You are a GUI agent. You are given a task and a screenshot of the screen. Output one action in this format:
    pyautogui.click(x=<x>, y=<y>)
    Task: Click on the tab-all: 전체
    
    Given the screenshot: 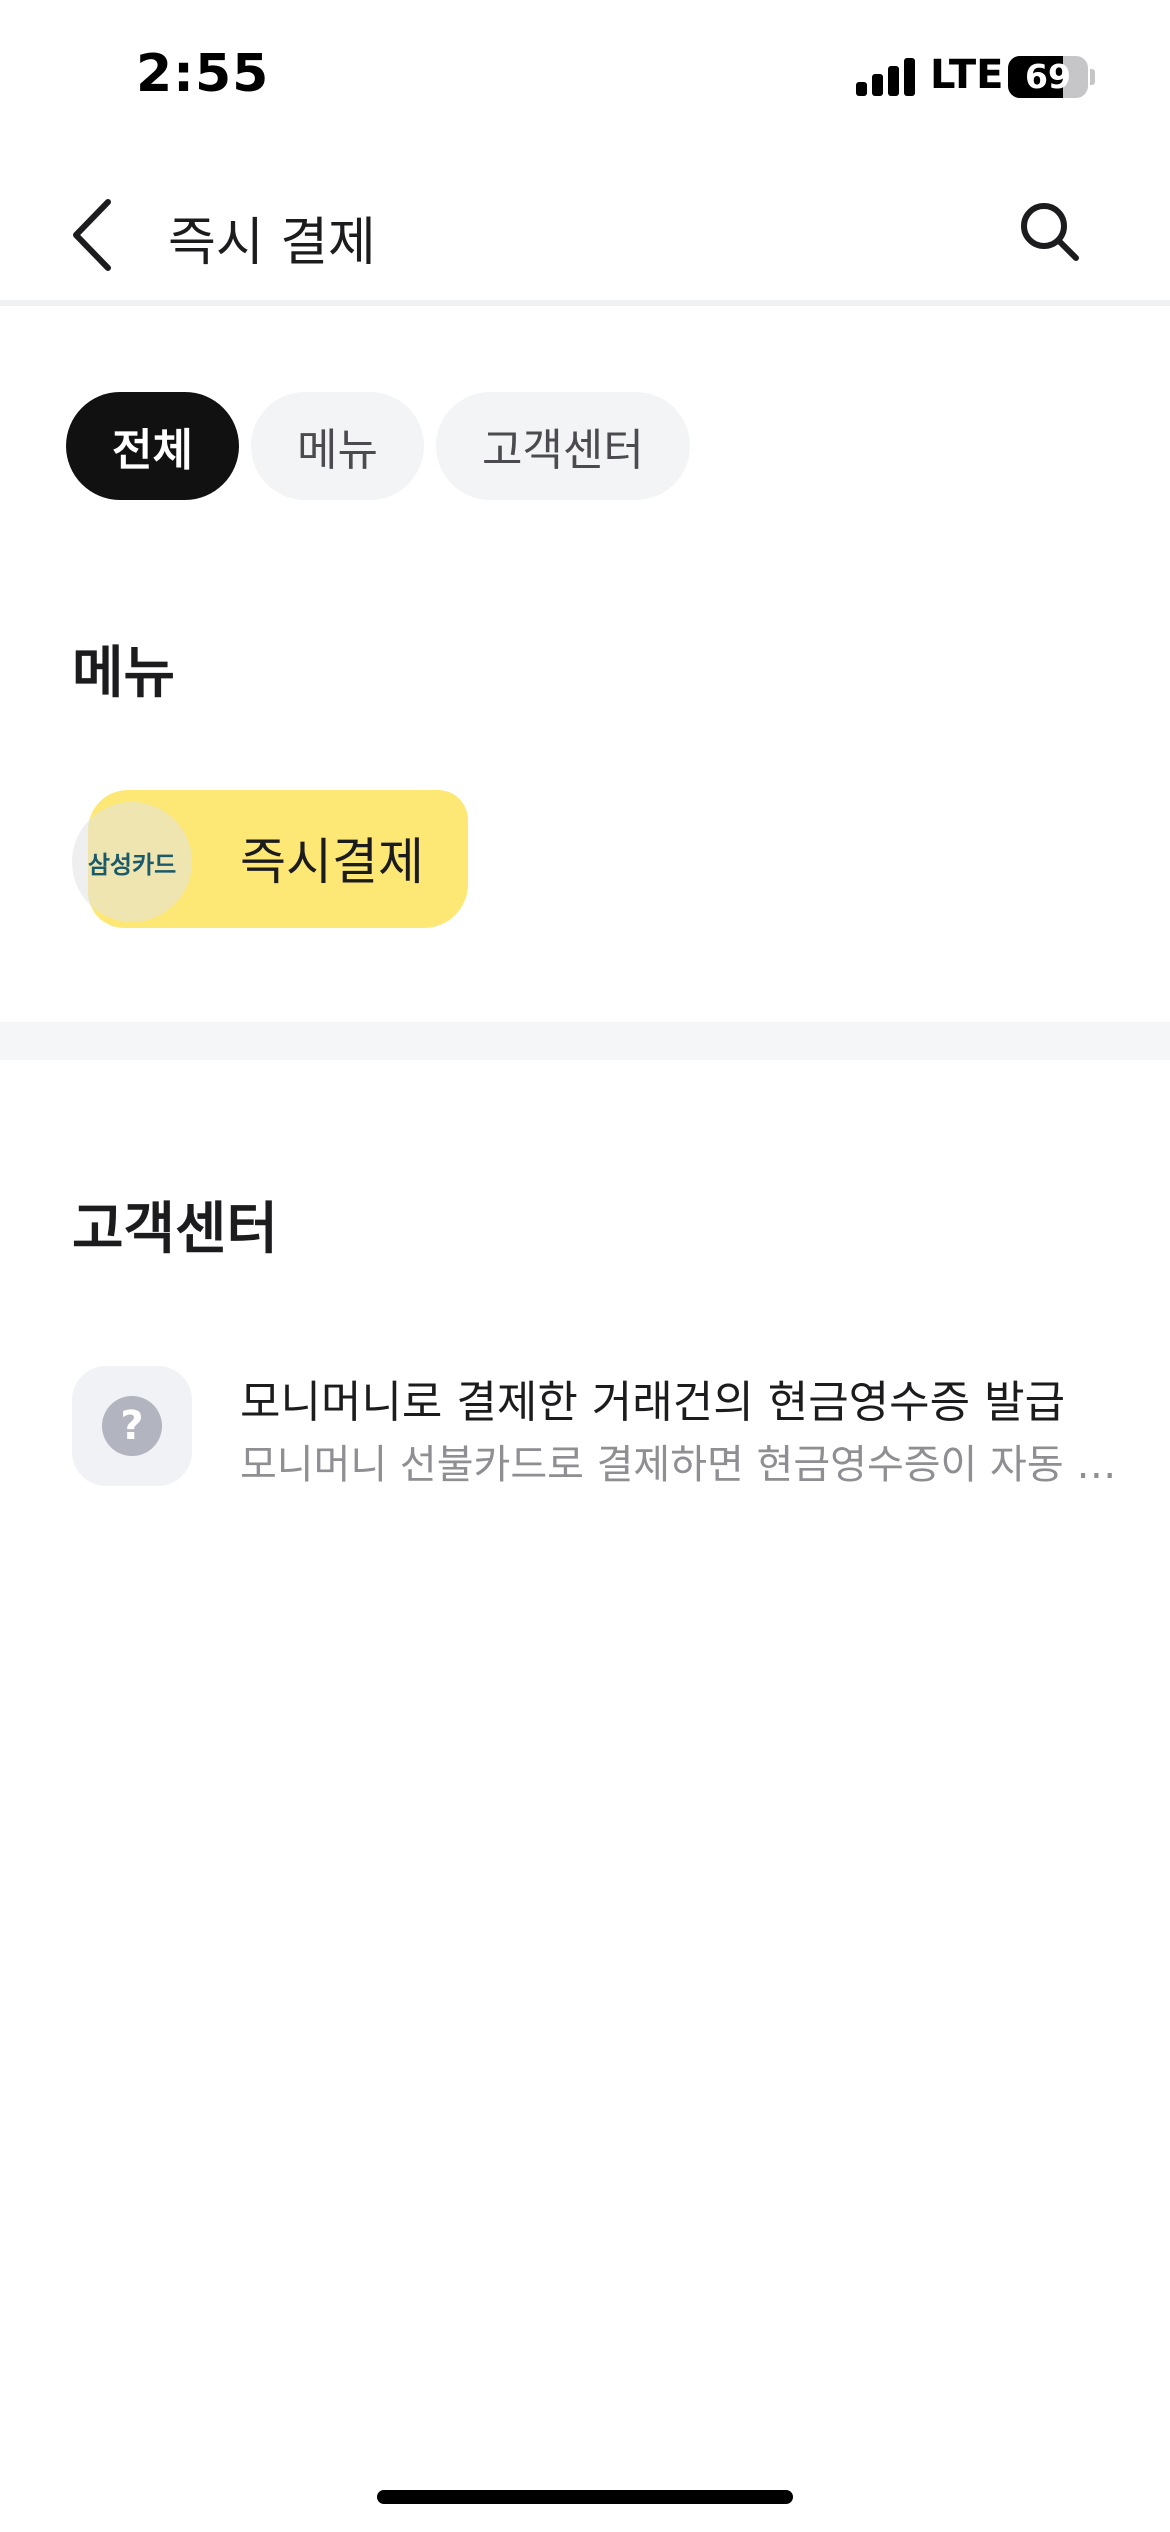 What is the action you would take?
    pyautogui.click(x=152, y=446)
    